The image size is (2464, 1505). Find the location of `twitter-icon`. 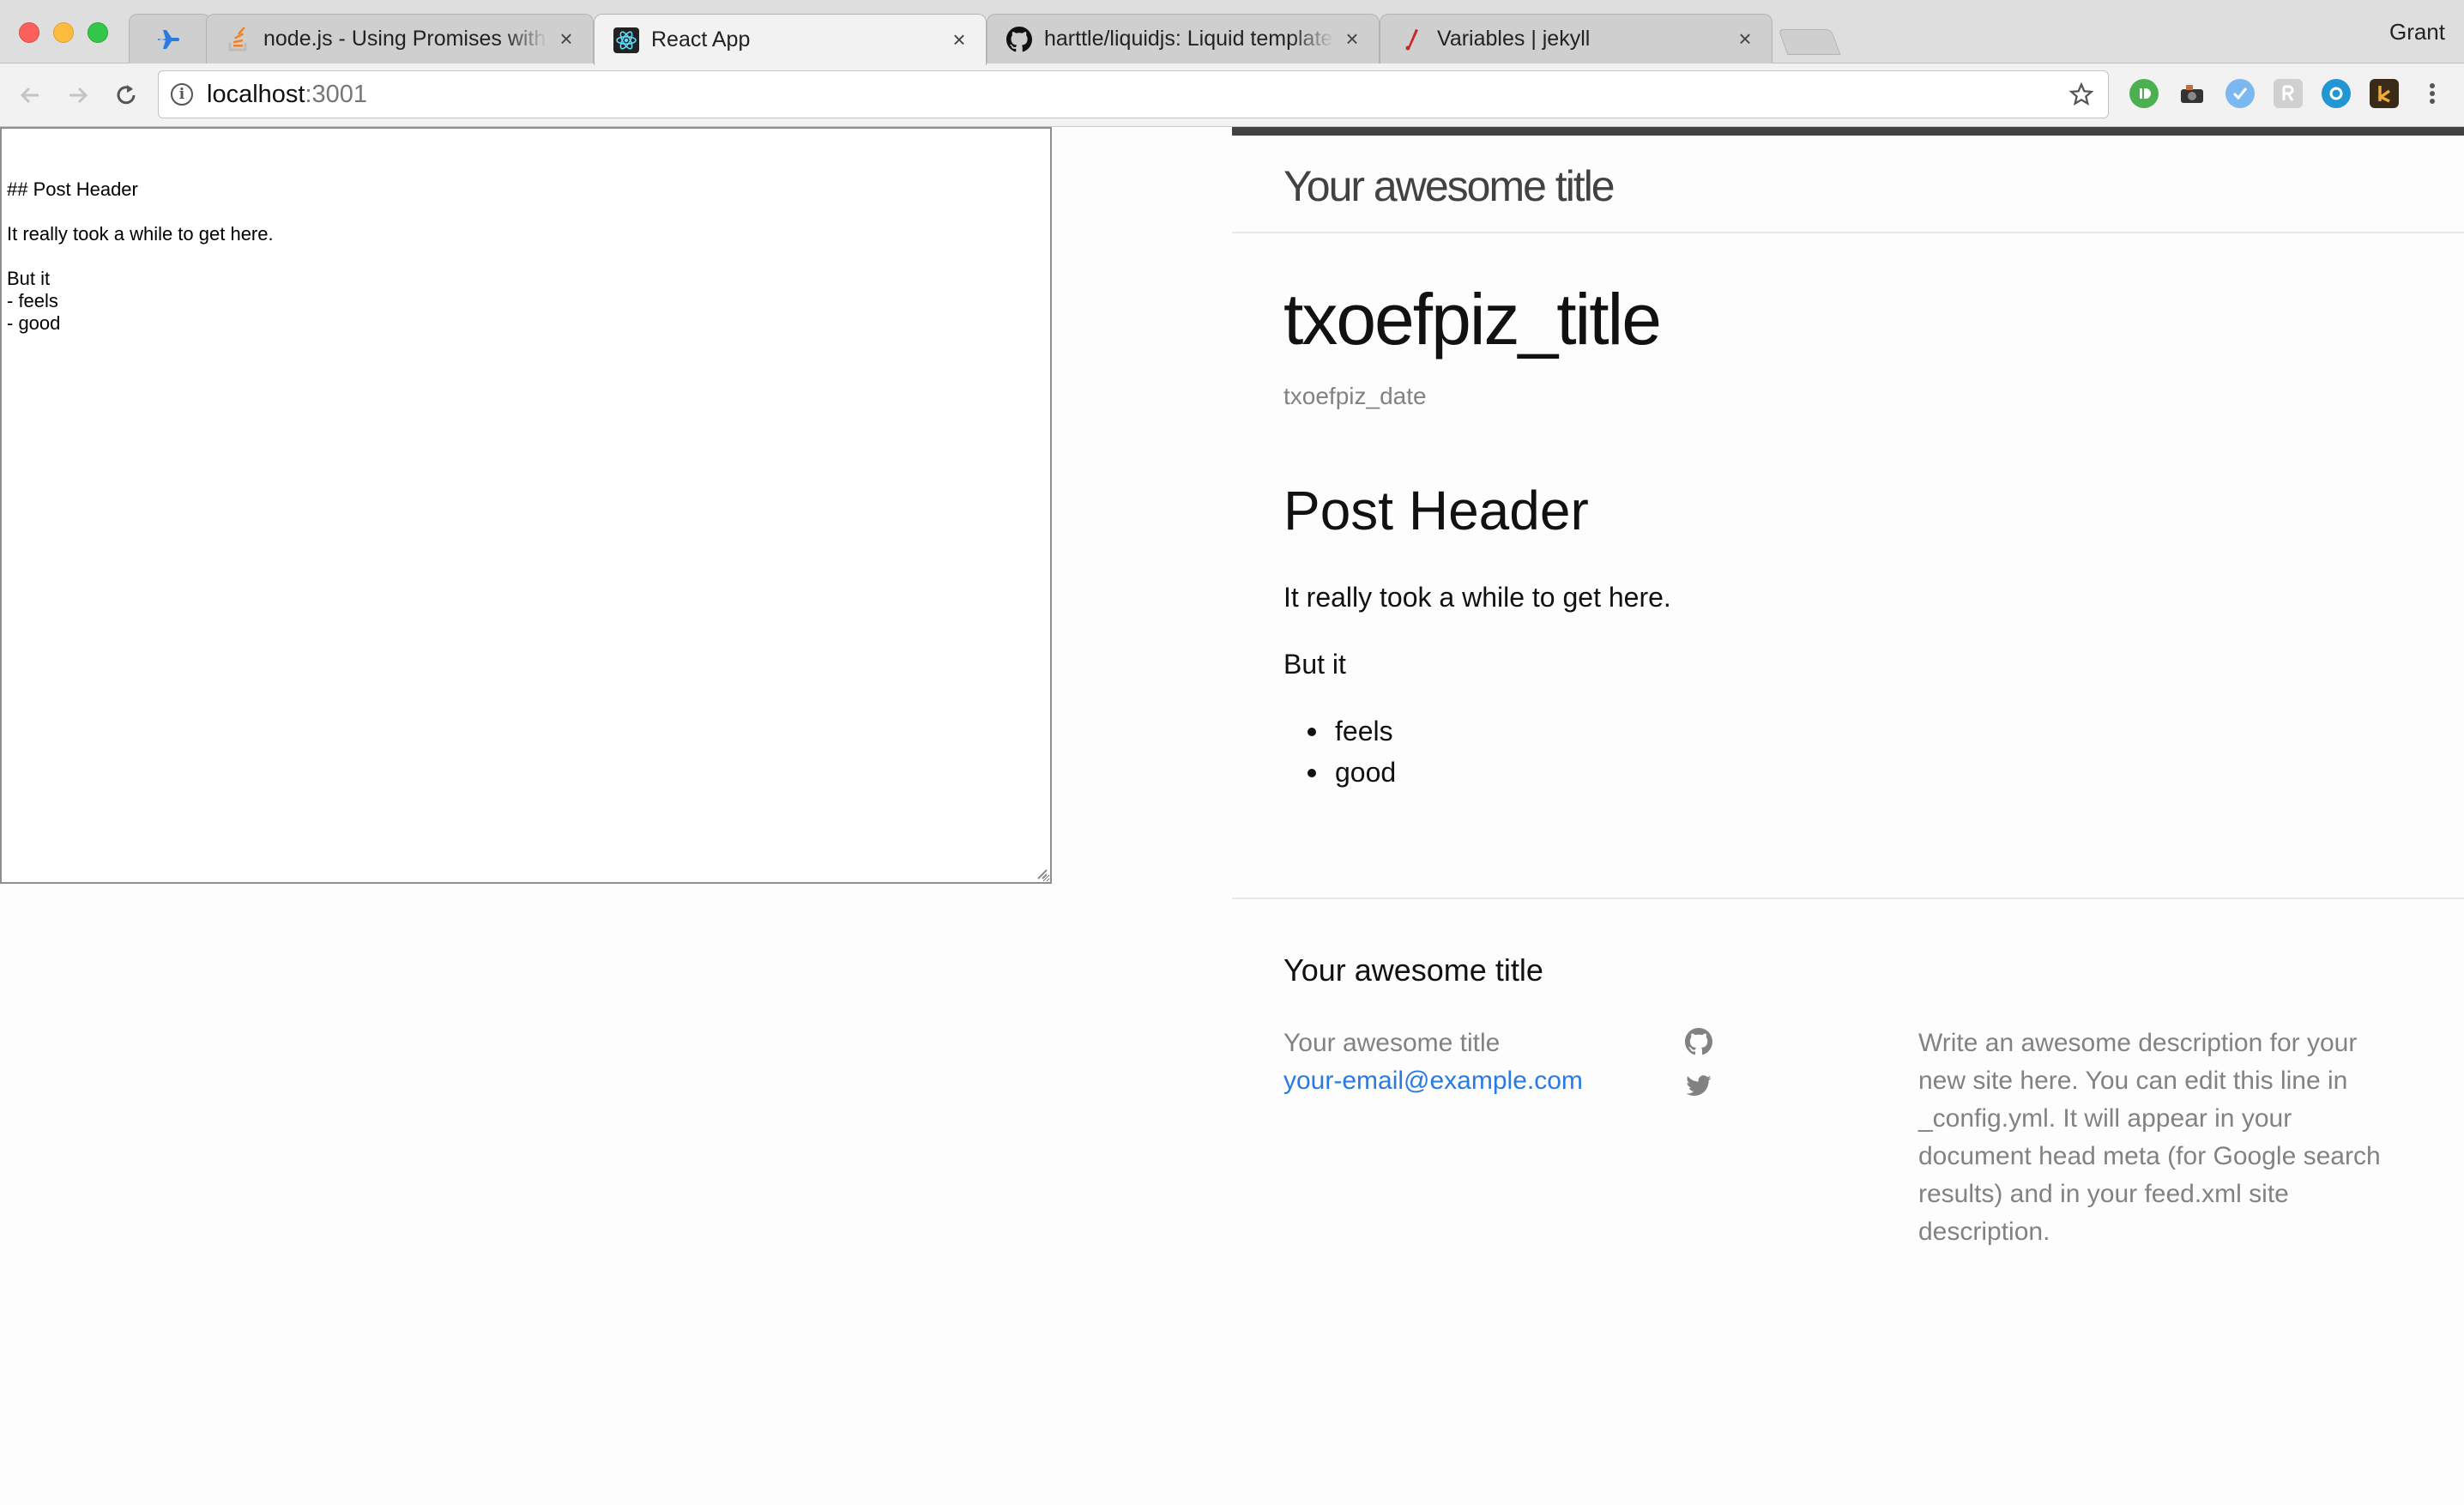

twitter-icon is located at coordinates (1698, 1086).